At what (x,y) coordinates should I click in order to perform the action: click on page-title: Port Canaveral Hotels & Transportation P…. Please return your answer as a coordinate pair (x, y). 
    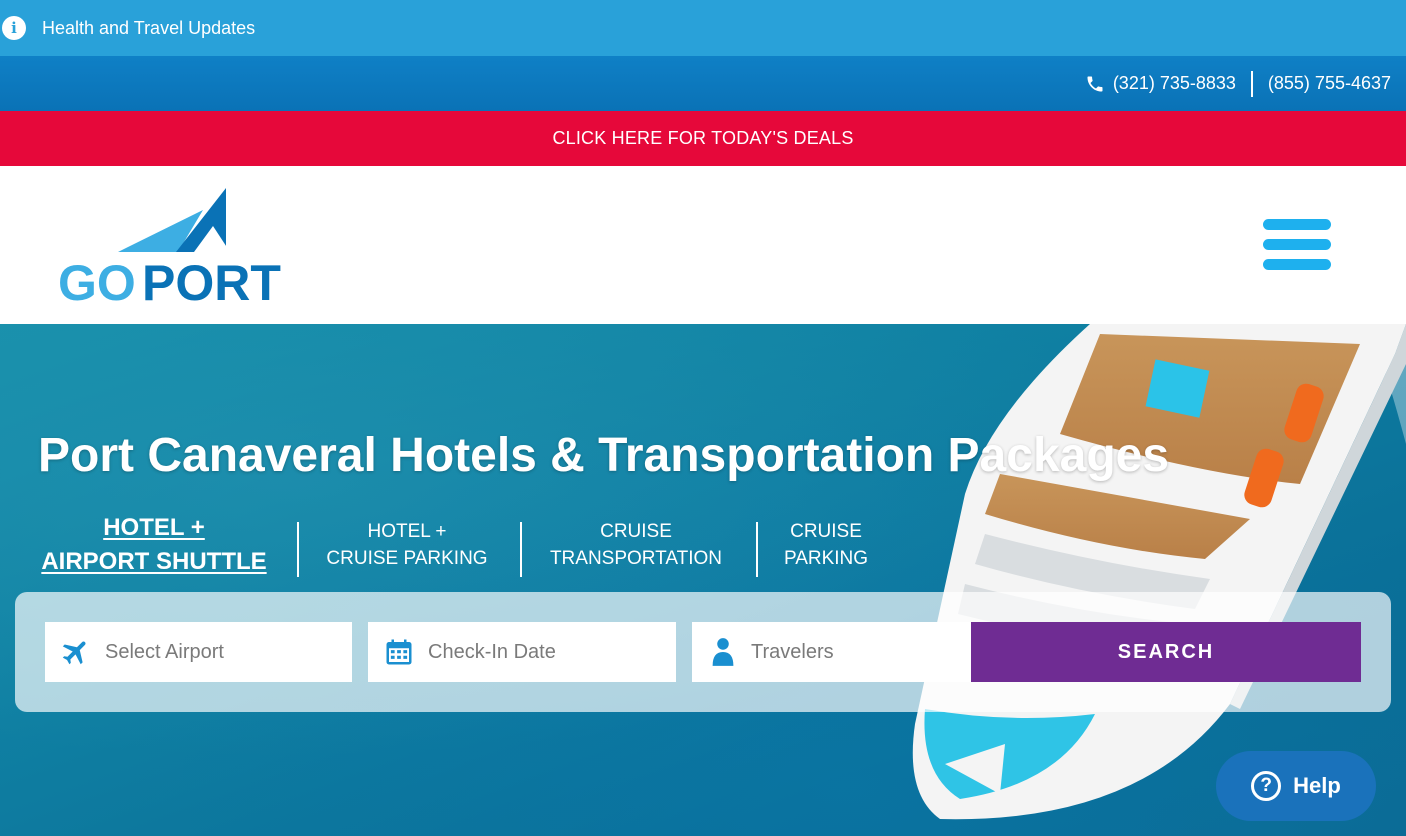
    Looking at the image, I should click on (604, 455).